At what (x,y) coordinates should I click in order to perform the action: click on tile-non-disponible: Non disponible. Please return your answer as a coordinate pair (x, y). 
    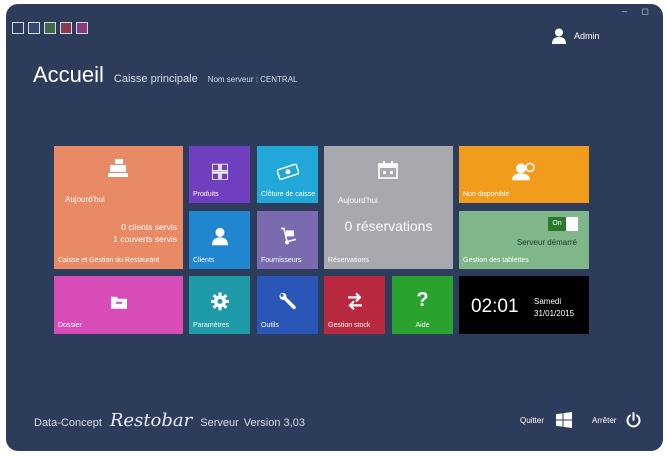
    Looking at the image, I should click on (524, 174).